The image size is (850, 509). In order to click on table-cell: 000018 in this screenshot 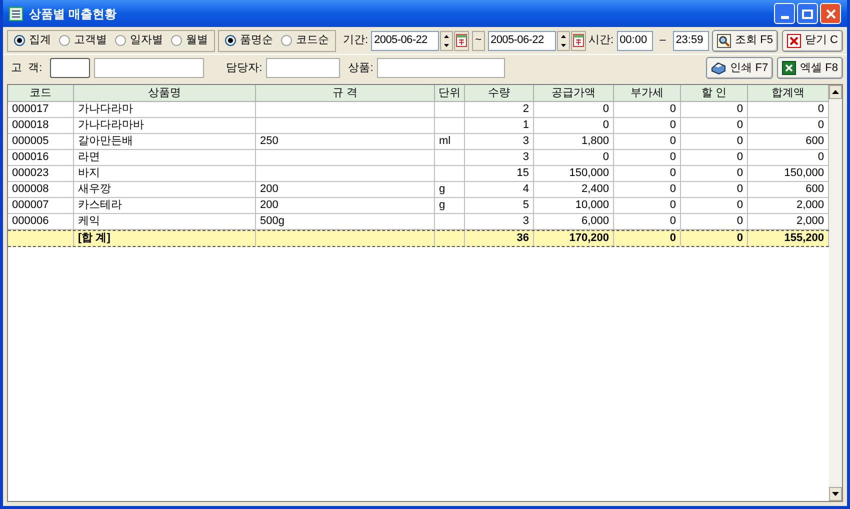, I will do `click(41, 125)`.